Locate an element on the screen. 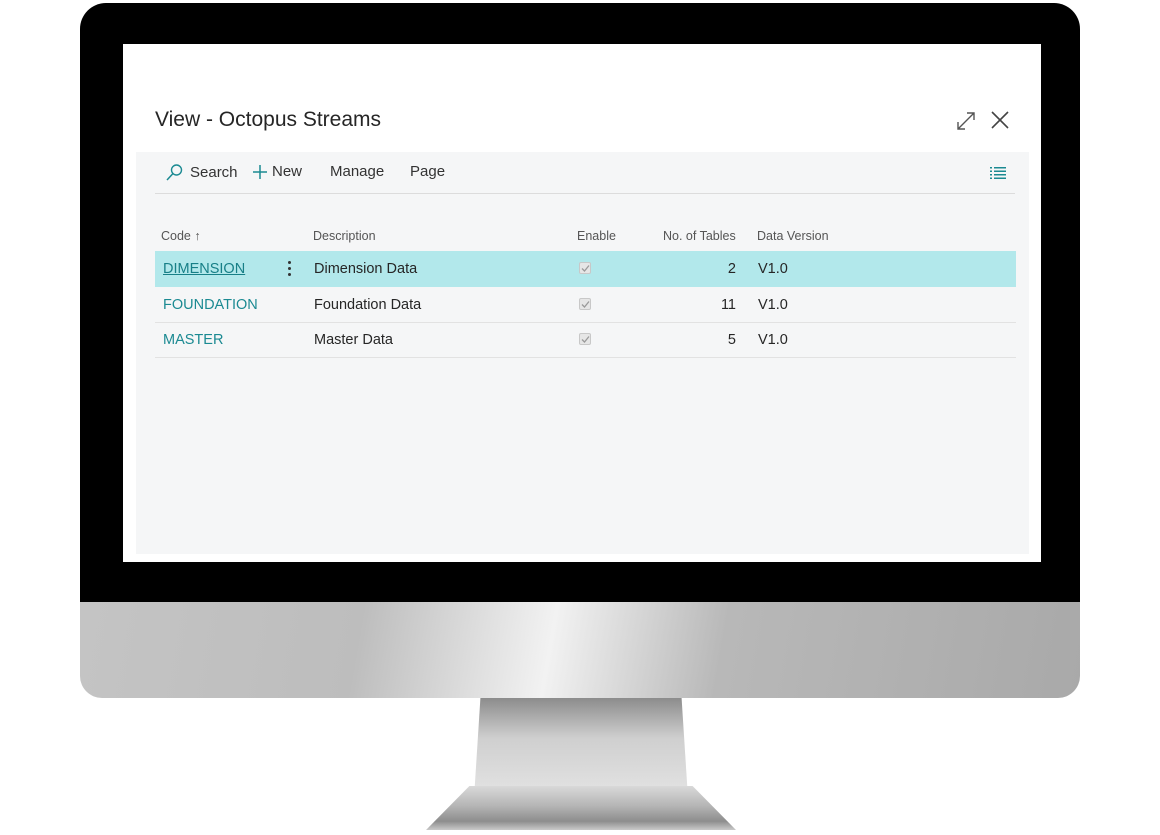  list-view-icon is located at coordinates (998, 173).